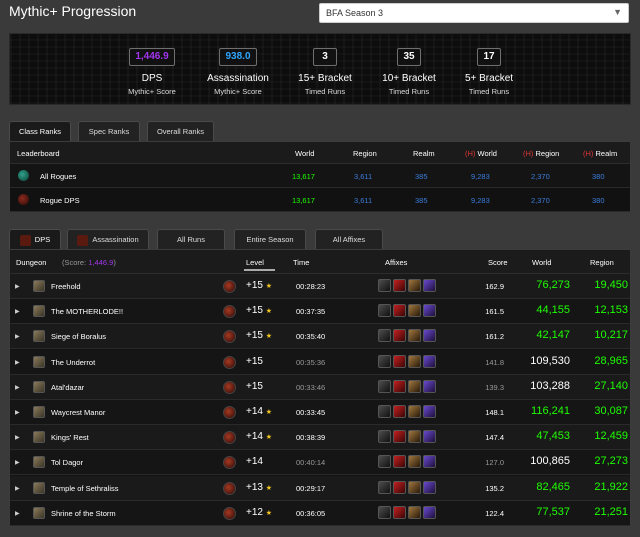 The height and width of the screenshot is (537, 640). I want to click on col-time: Time, so click(301, 262).